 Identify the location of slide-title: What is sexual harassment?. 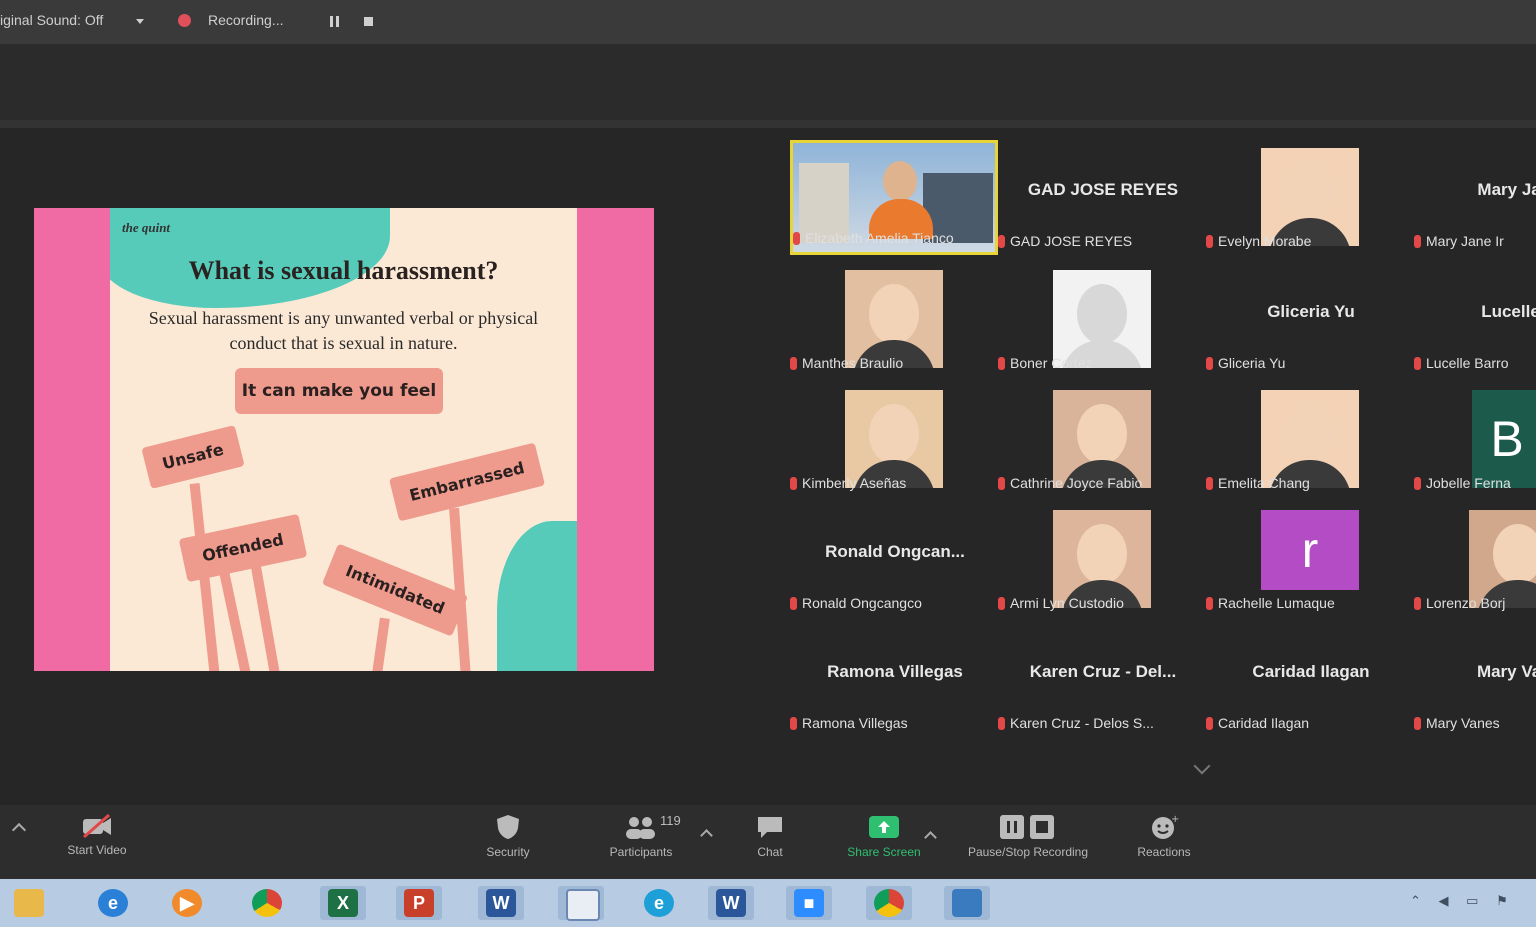
(343, 270).